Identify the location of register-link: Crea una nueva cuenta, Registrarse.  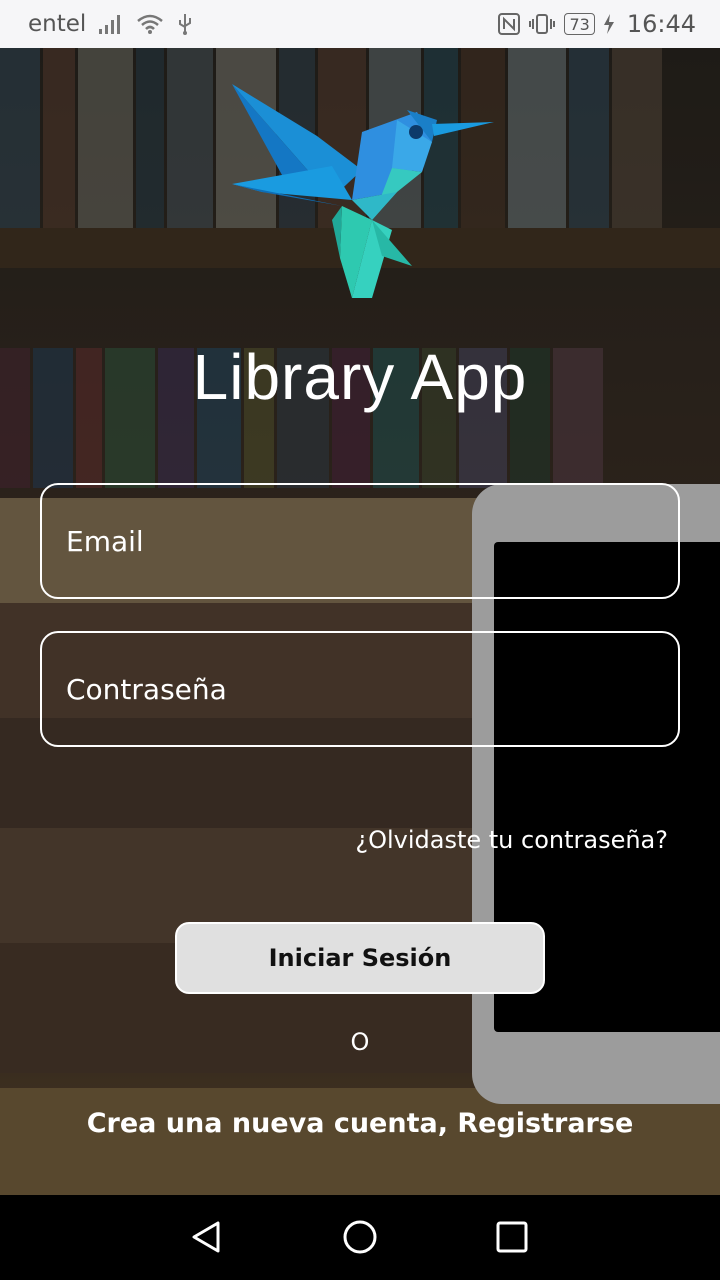
(360, 1123).